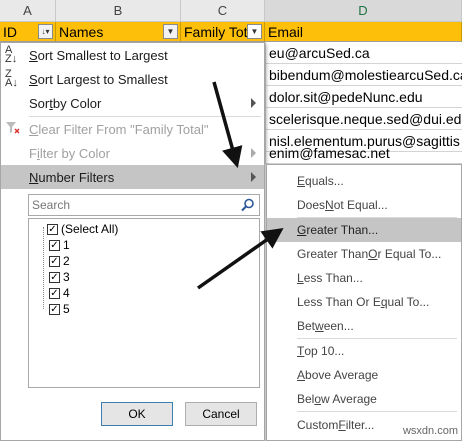 Image resolution: width=462 pixels, height=441 pixels. What do you see at coordinates (363, 119) in the screenshot?
I see `email-cell: scelerisque.neque.sed@dui.ed` at bounding box center [363, 119].